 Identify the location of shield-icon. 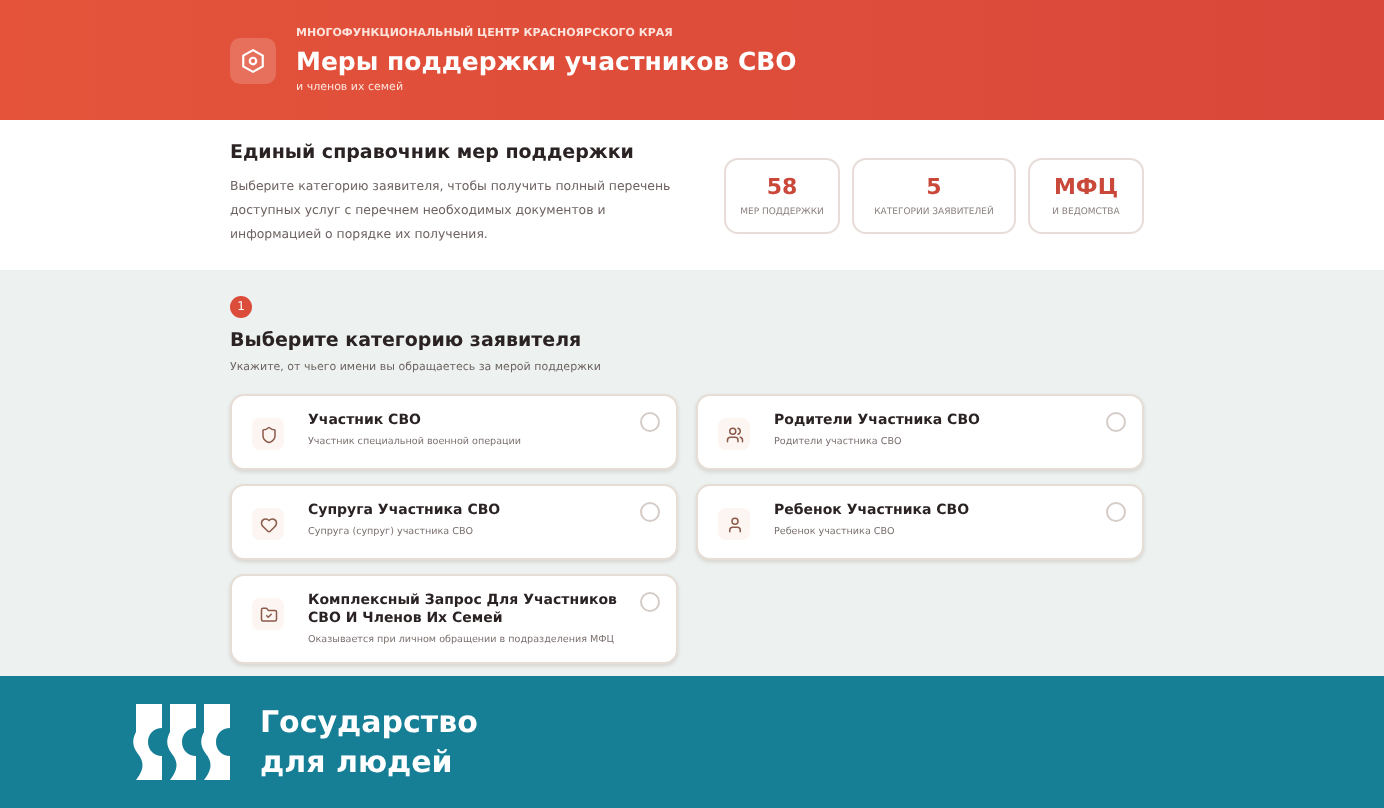
(268, 434).